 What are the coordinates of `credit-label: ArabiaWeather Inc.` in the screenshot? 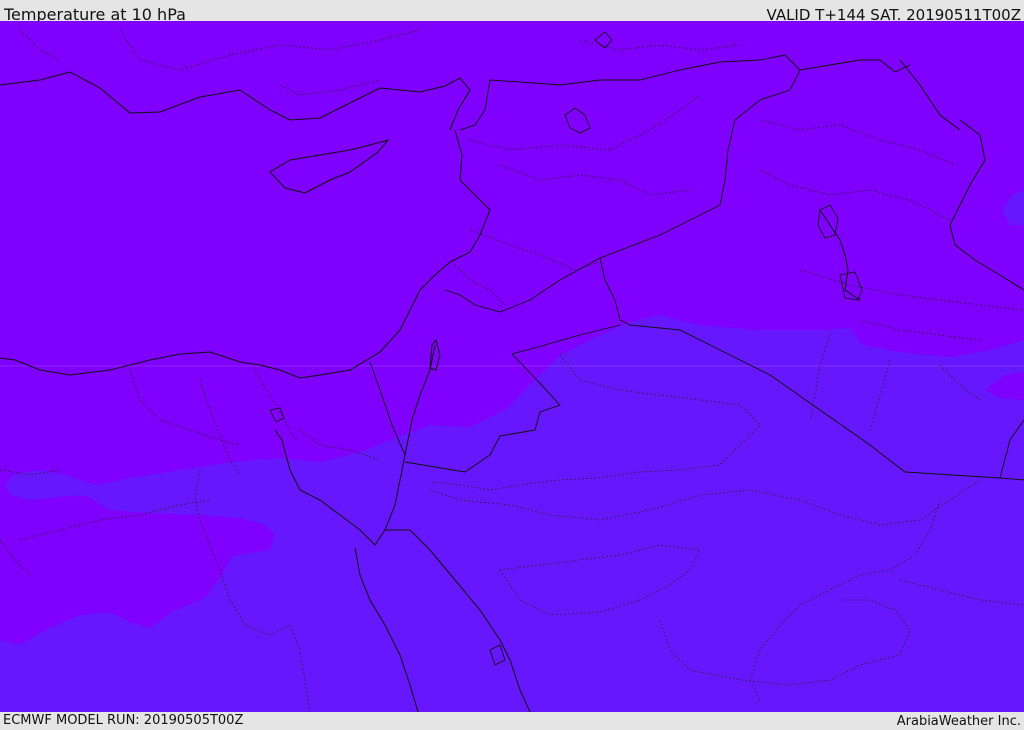 It's located at (958, 721).